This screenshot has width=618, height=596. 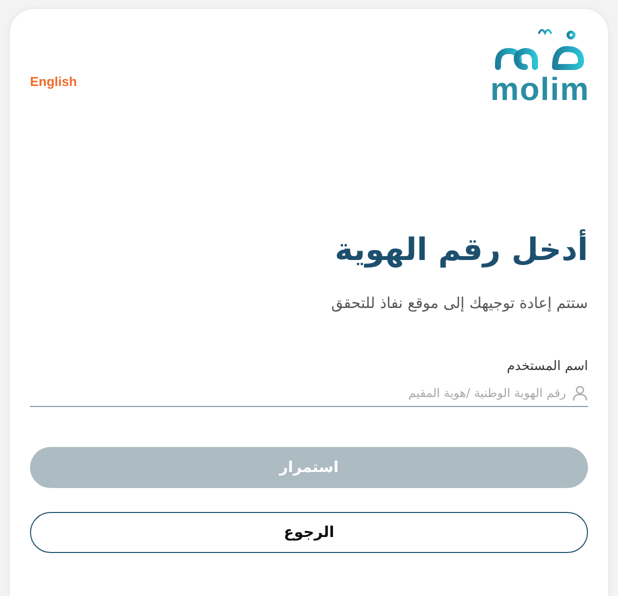 What do you see at coordinates (309, 532) in the screenshot?
I see `back-button: الرجوع` at bounding box center [309, 532].